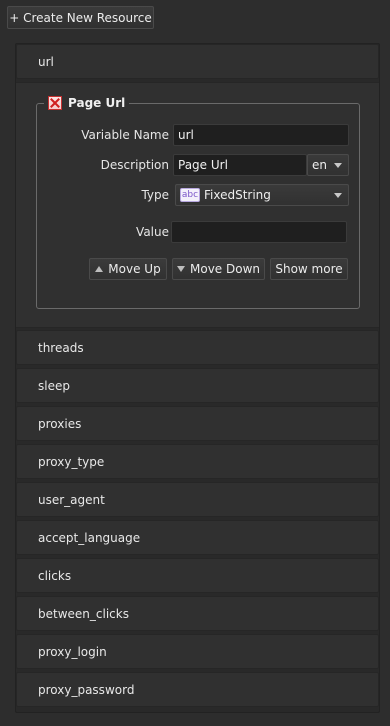 The width and height of the screenshot is (390, 726). I want to click on resource-row-proxy-login: proxy_login, so click(197, 651).